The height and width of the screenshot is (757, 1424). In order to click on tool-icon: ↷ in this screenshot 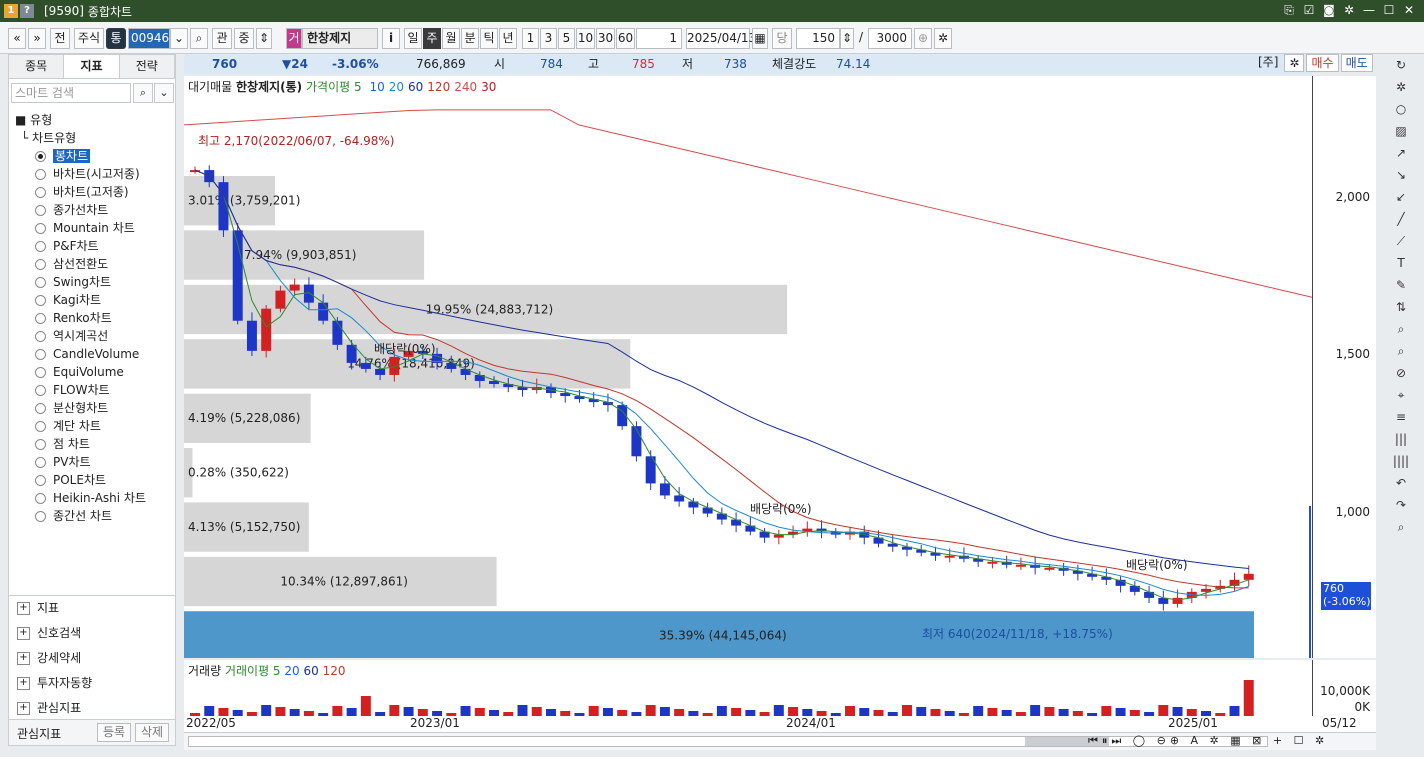, I will do `click(1401, 505)`.